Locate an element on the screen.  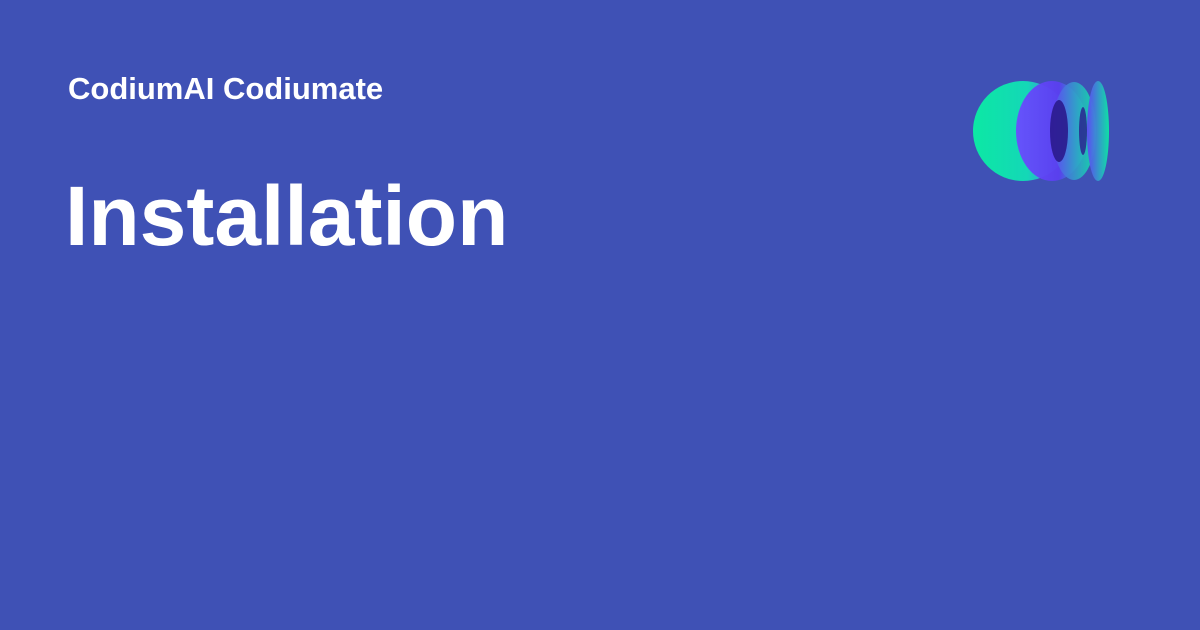
codiumai-logo-icon is located at coordinates (1046, 132).